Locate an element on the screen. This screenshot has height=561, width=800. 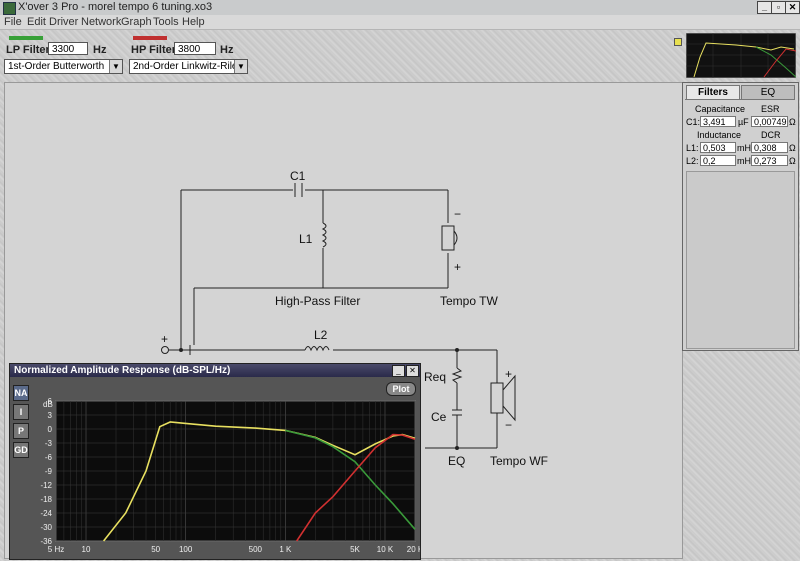
l1-dcr-input: 0,308 is located at coordinates (769, 147).